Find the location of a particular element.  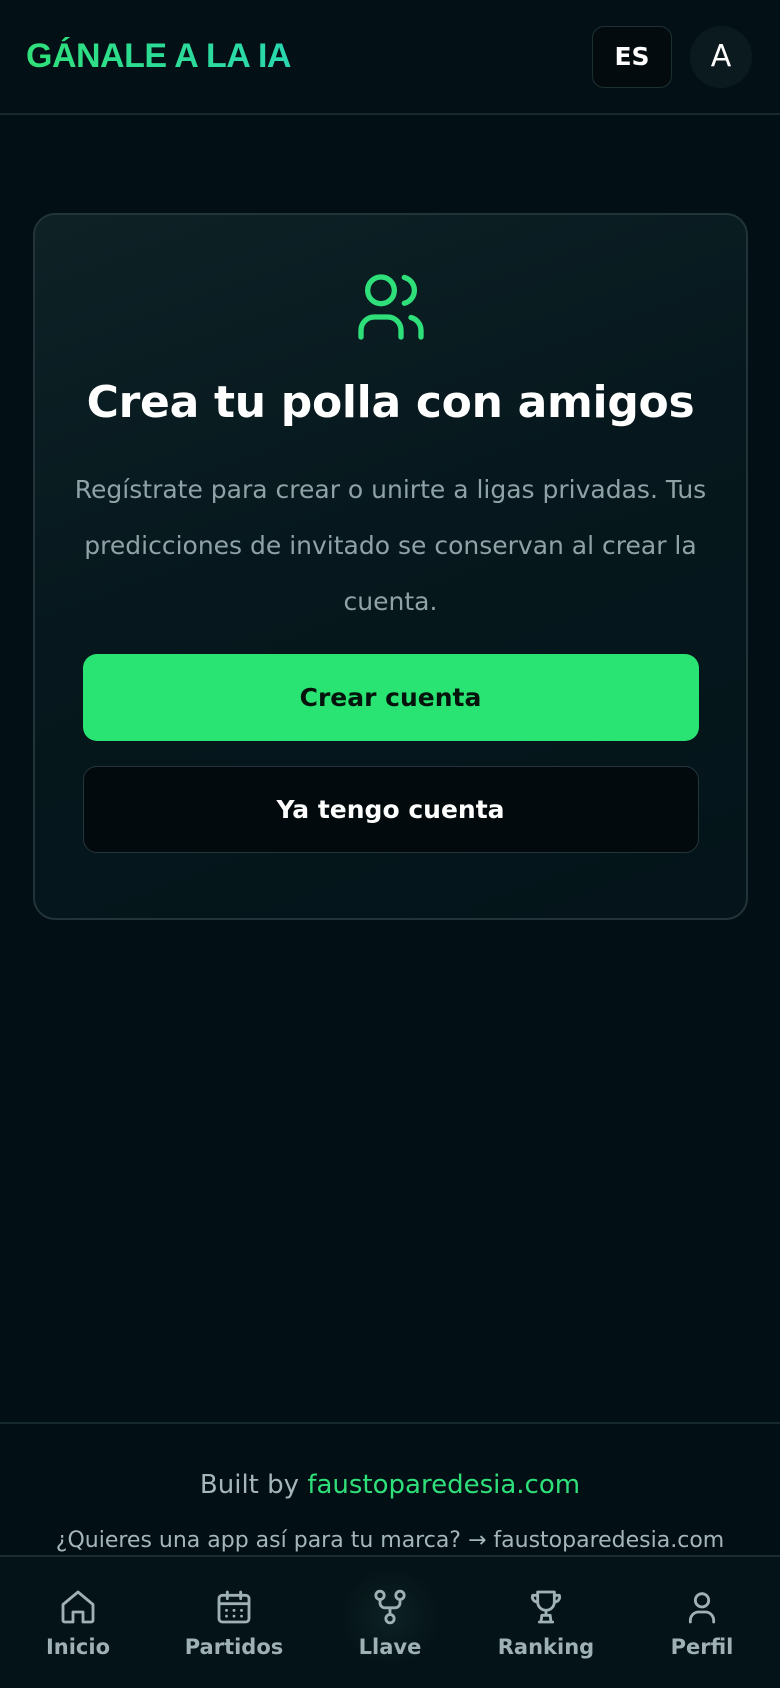

built-by-text: Built by faustoparedesia.com is located at coordinates (390, 1485).